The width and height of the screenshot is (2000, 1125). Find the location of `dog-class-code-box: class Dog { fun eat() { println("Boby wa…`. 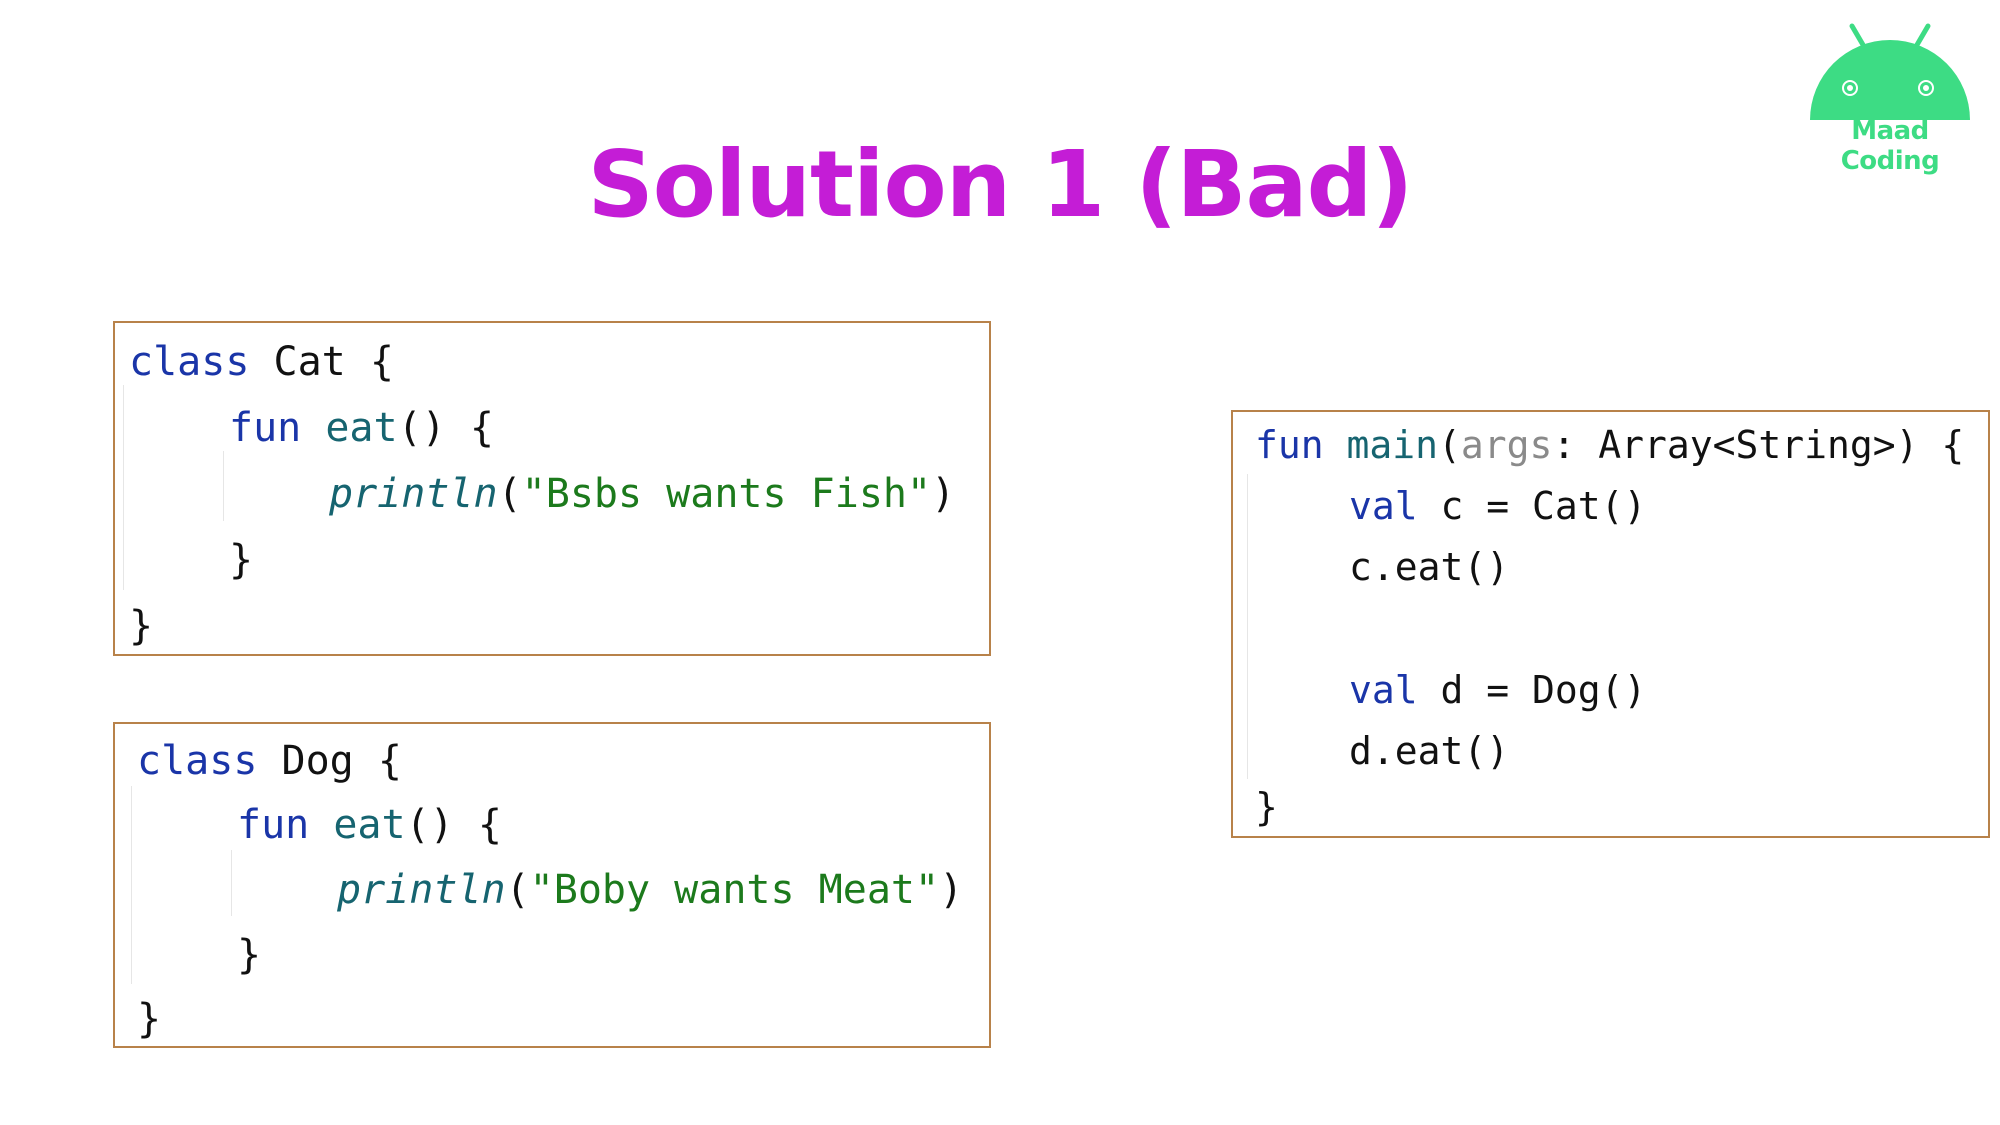

dog-class-code-box: class Dog { fun eat() { println("Boby wa… is located at coordinates (552, 885).